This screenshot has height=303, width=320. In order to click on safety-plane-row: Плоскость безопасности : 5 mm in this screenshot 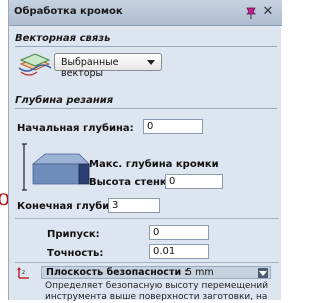, I will do `click(156, 272)`.